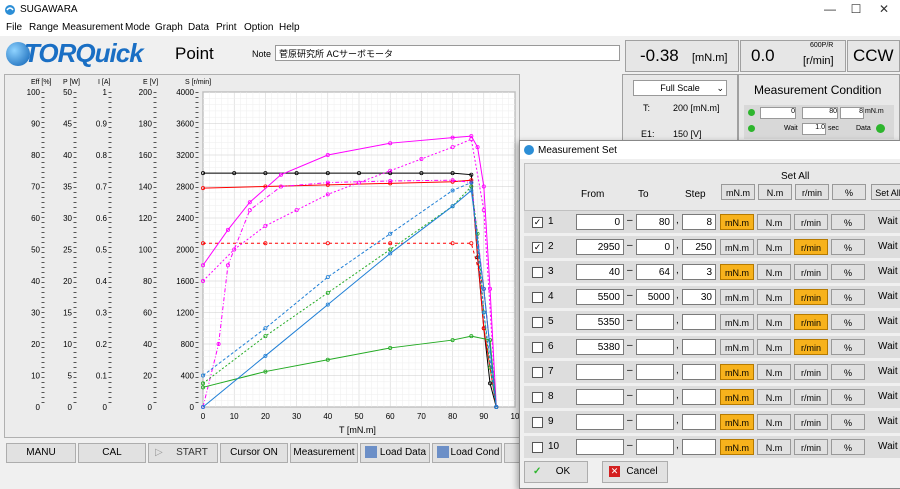  What do you see at coordinates (655, 247) in the screenshot?
I see `to-input: 0` at bounding box center [655, 247].